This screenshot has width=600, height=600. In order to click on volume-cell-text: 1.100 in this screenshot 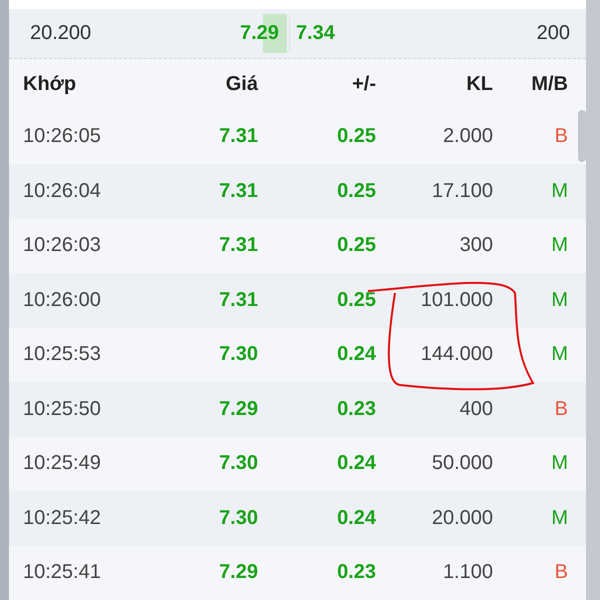, I will do `click(467, 572)`.